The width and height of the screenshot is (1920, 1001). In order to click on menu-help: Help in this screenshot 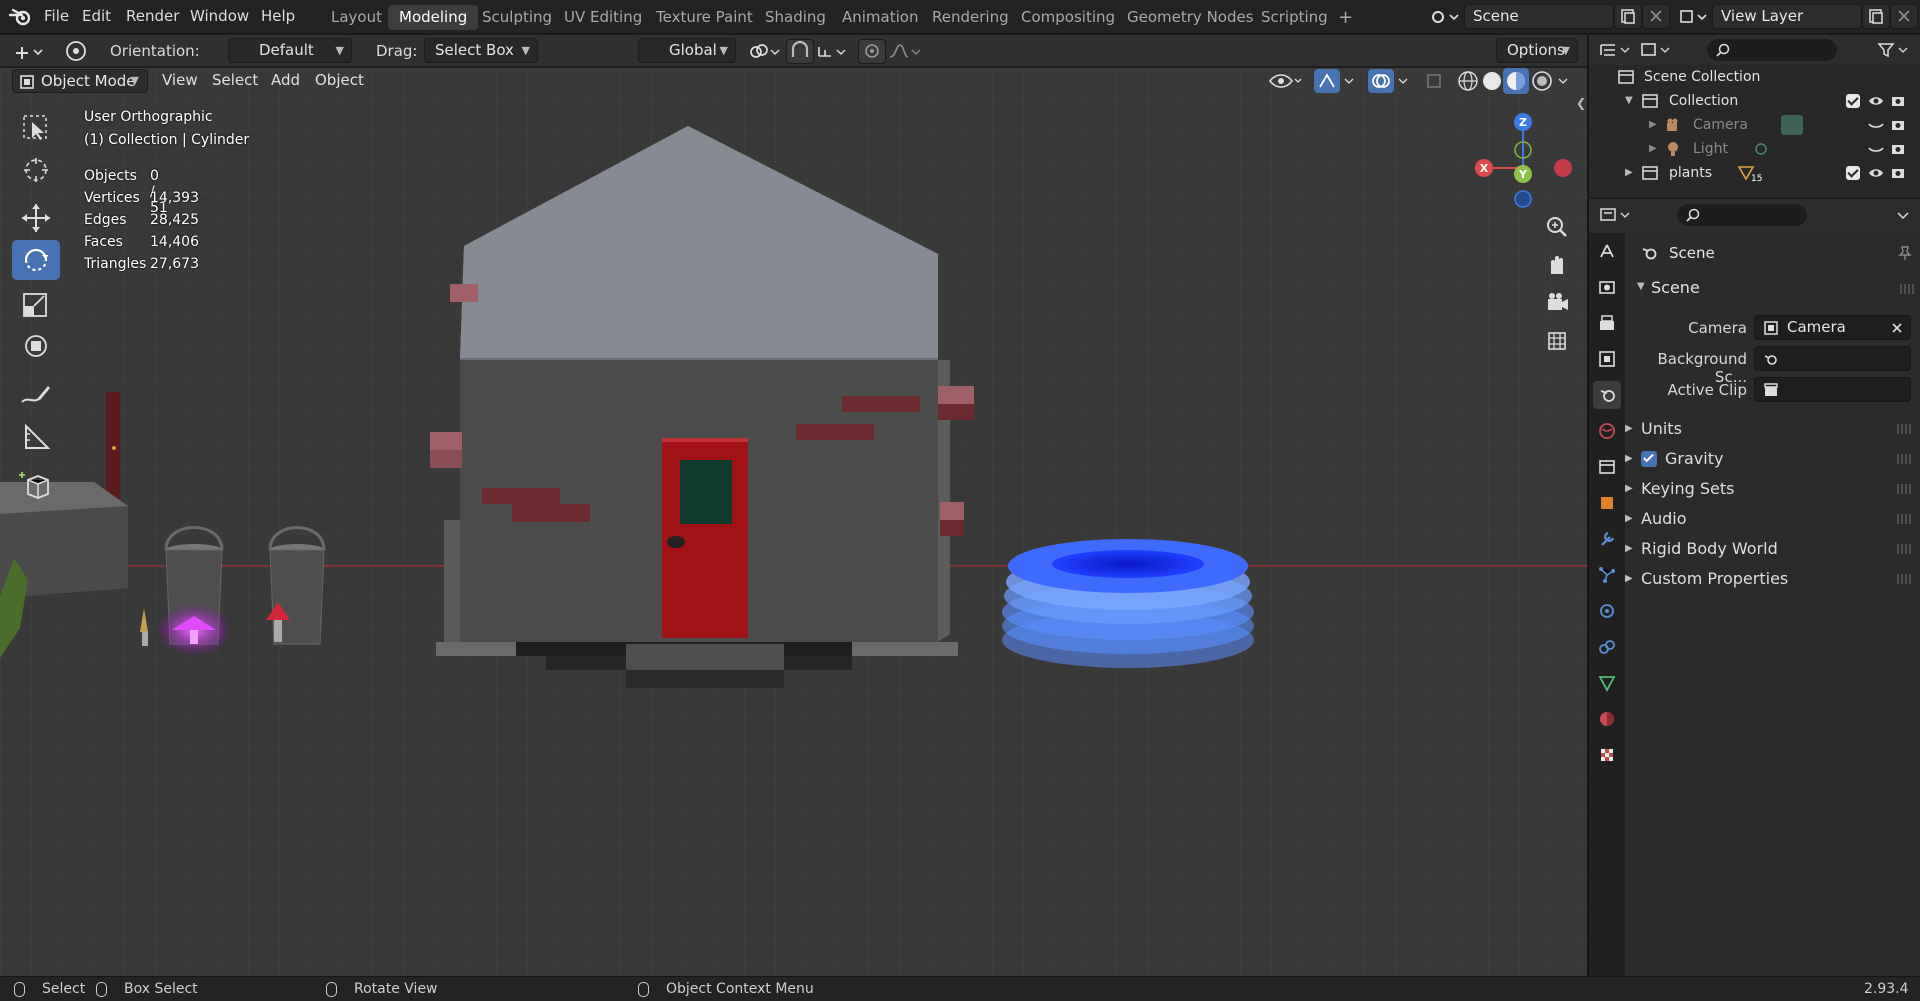, I will do `click(278, 16)`.